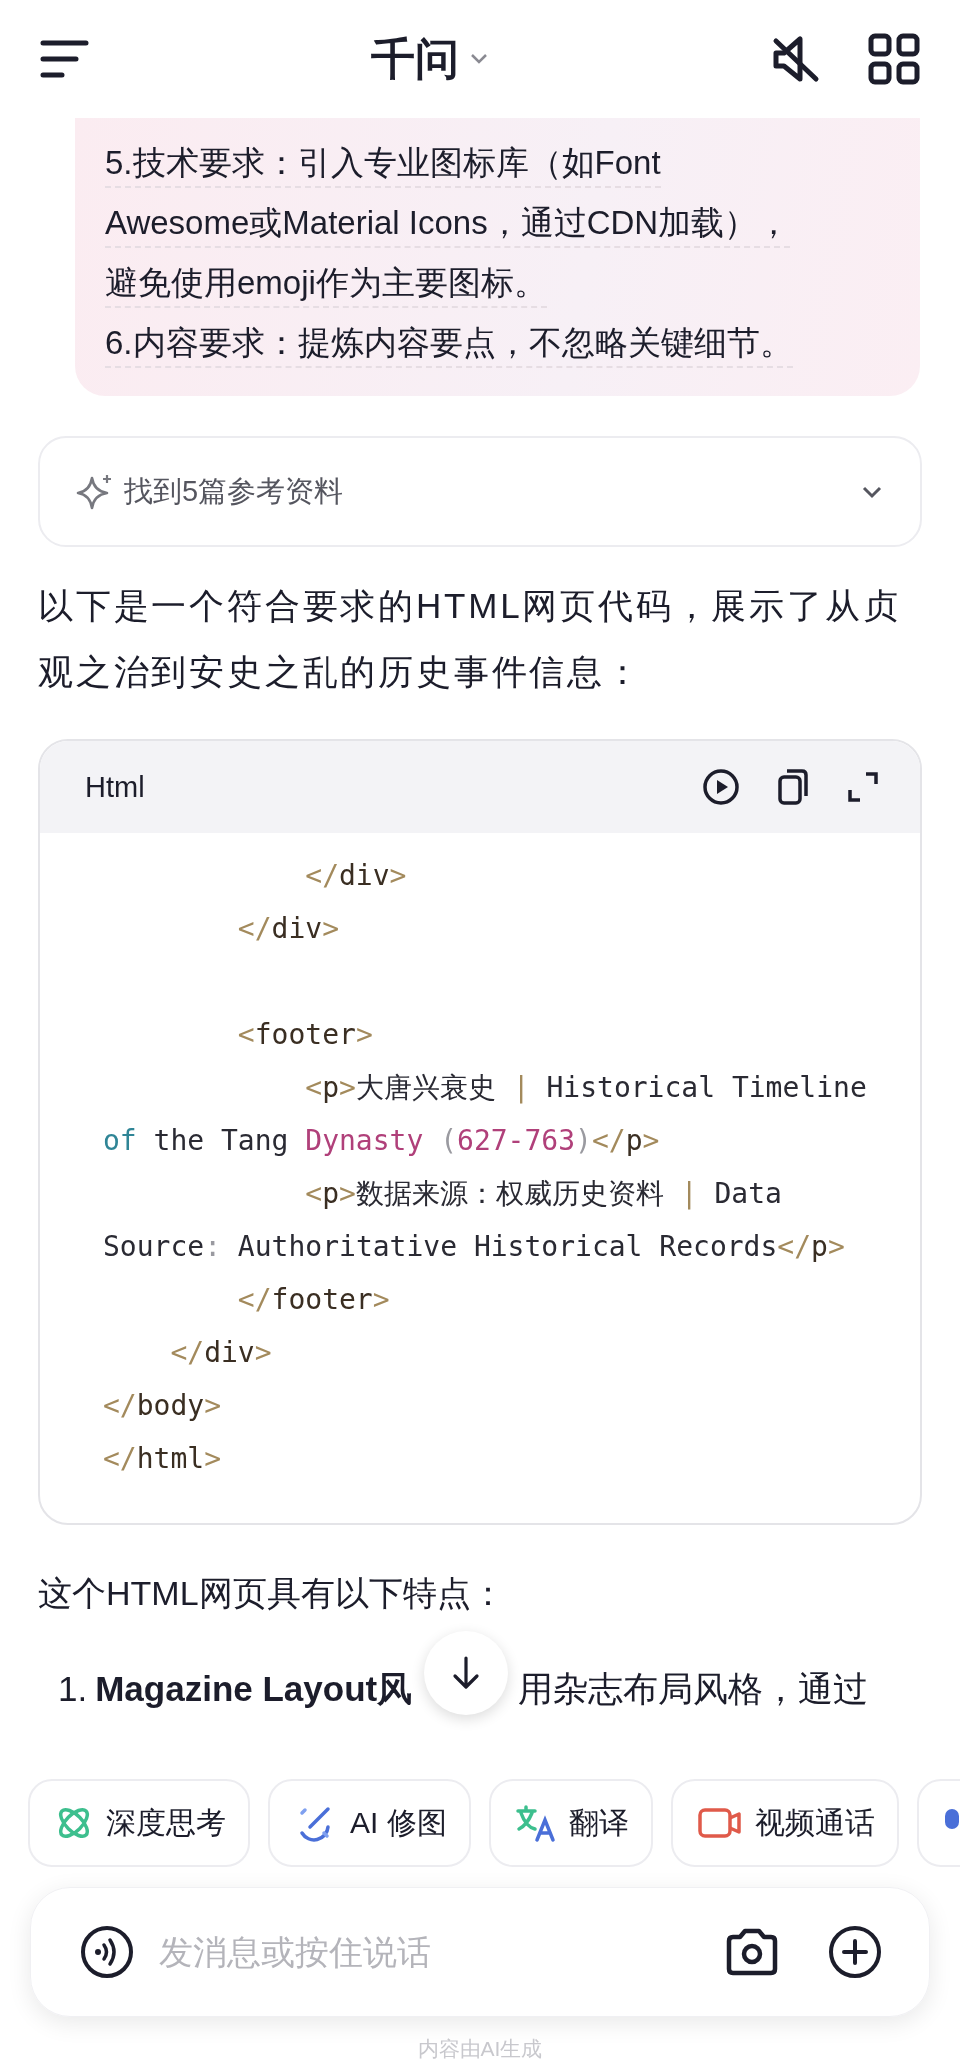  I want to click on code-line: </footer>, so click(313, 1300).